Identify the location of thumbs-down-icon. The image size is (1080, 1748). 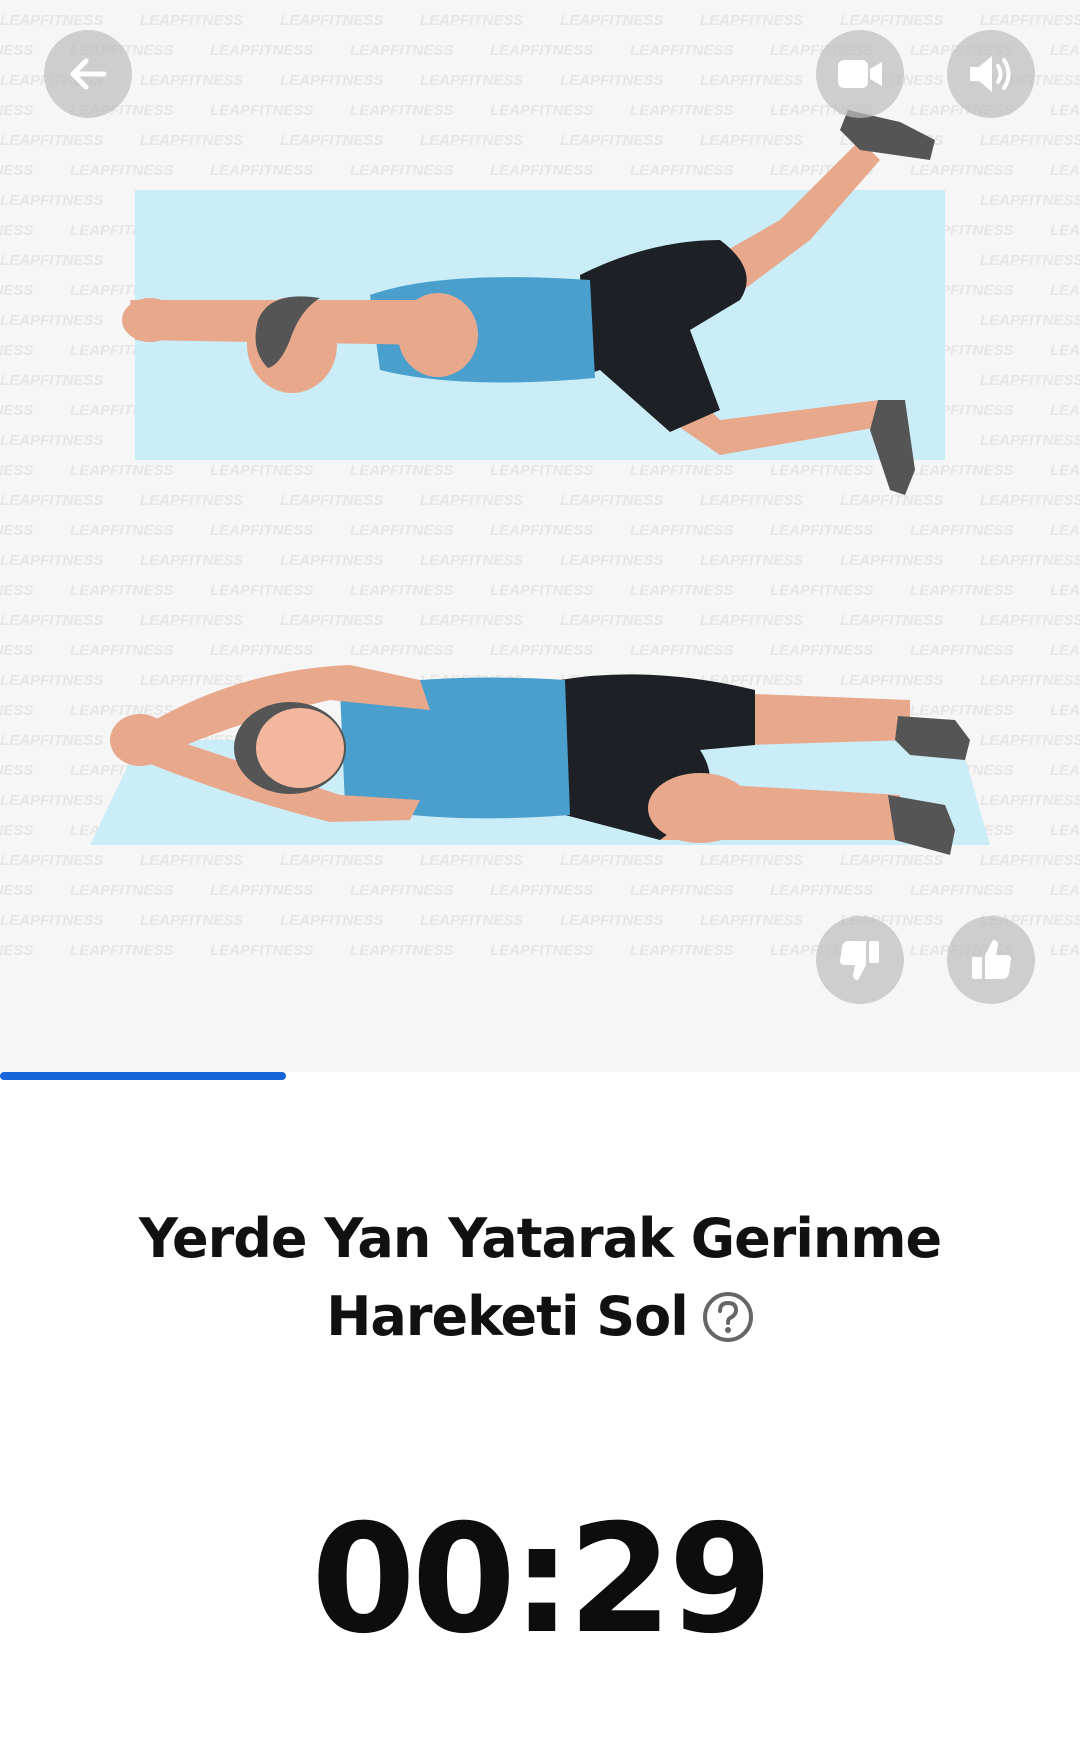
(859, 960).